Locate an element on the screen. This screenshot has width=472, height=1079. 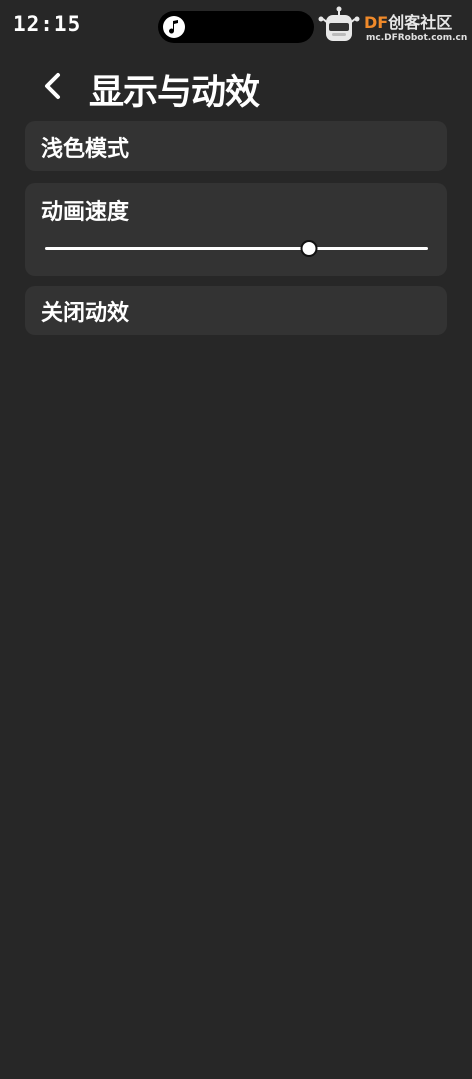
slider-track is located at coordinates (236, 248).